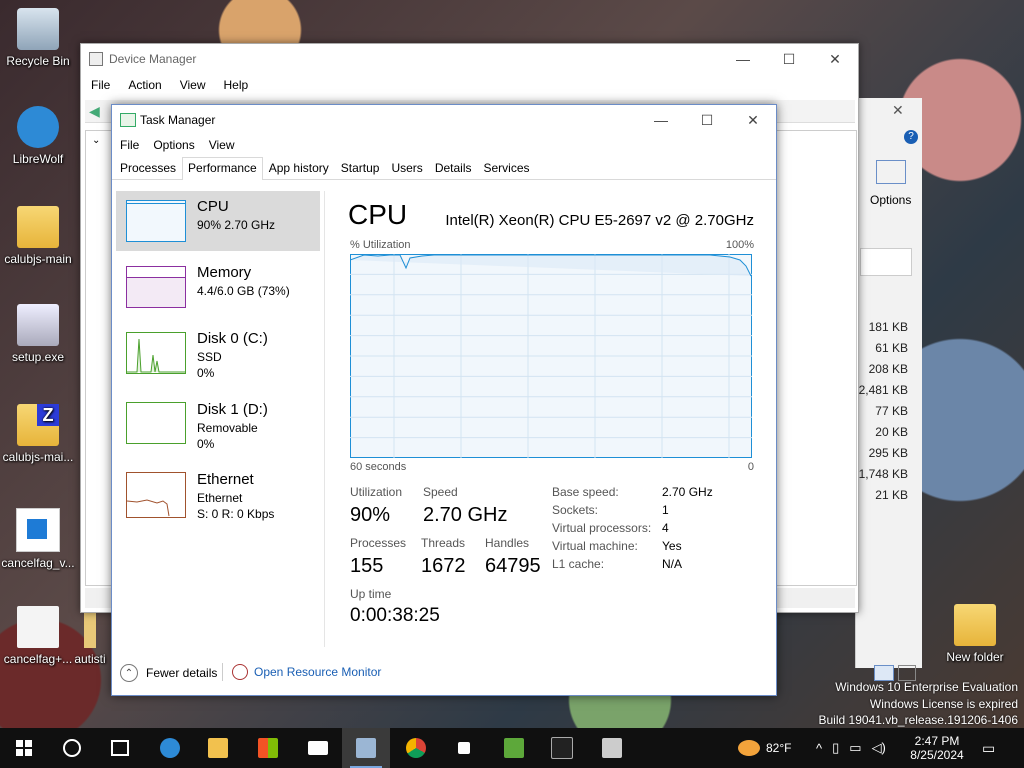  What do you see at coordinates (749, 748) in the screenshot?
I see `weather-icon` at bounding box center [749, 748].